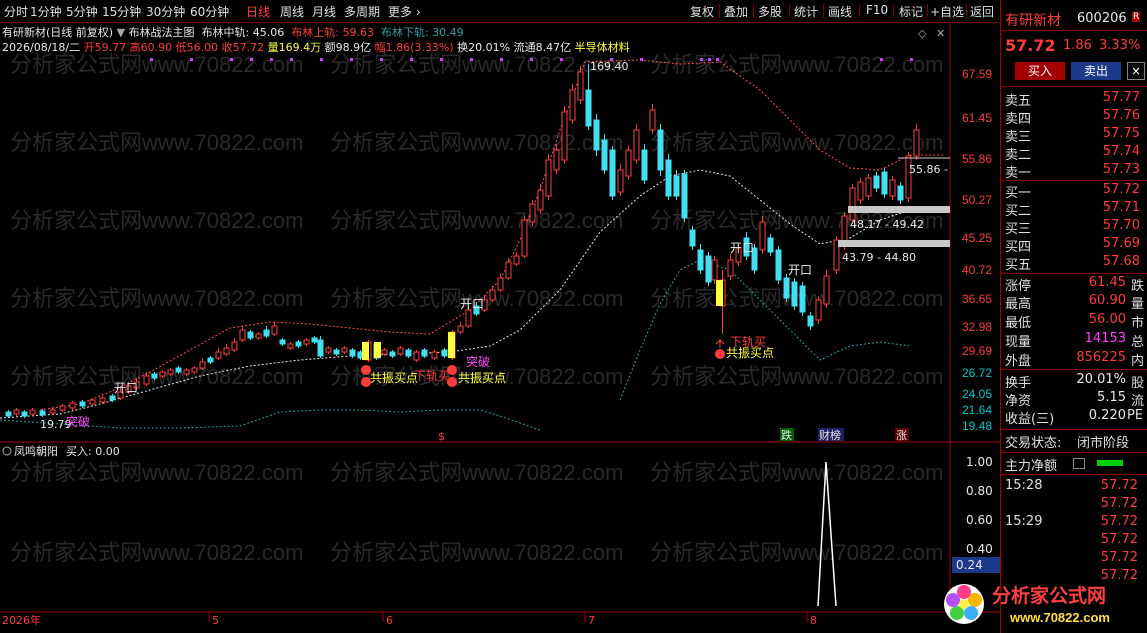 The height and width of the screenshot is (633, 1147). What do you see at coordinates (197, 47) in the screenshot?
I see `quote-low: 低56.00` at bounding box center [197, 47].